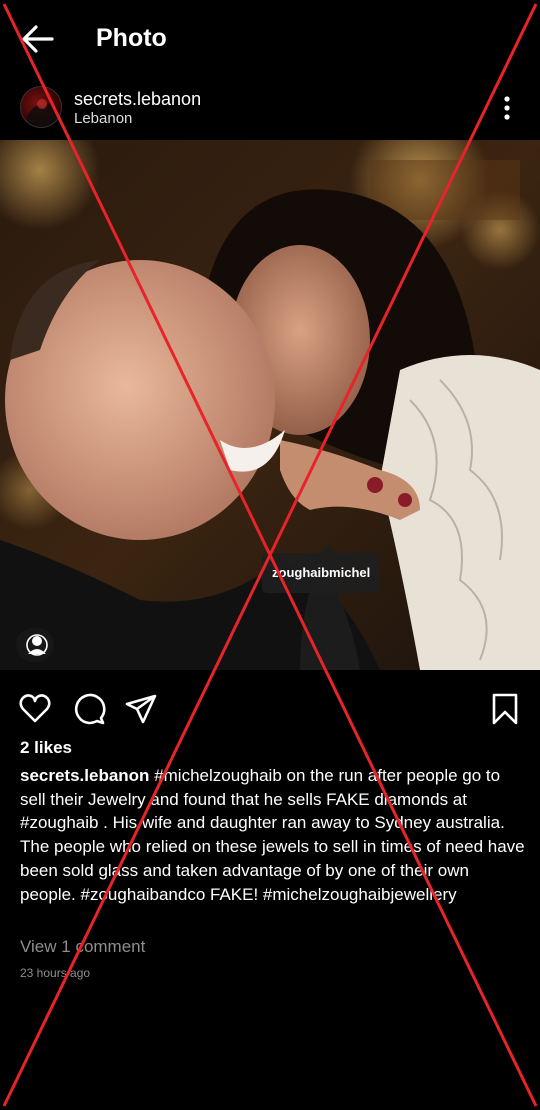  Describe the element at coordinates (131, 38) in the screenshot. I see `page-title: Photo` at that location.